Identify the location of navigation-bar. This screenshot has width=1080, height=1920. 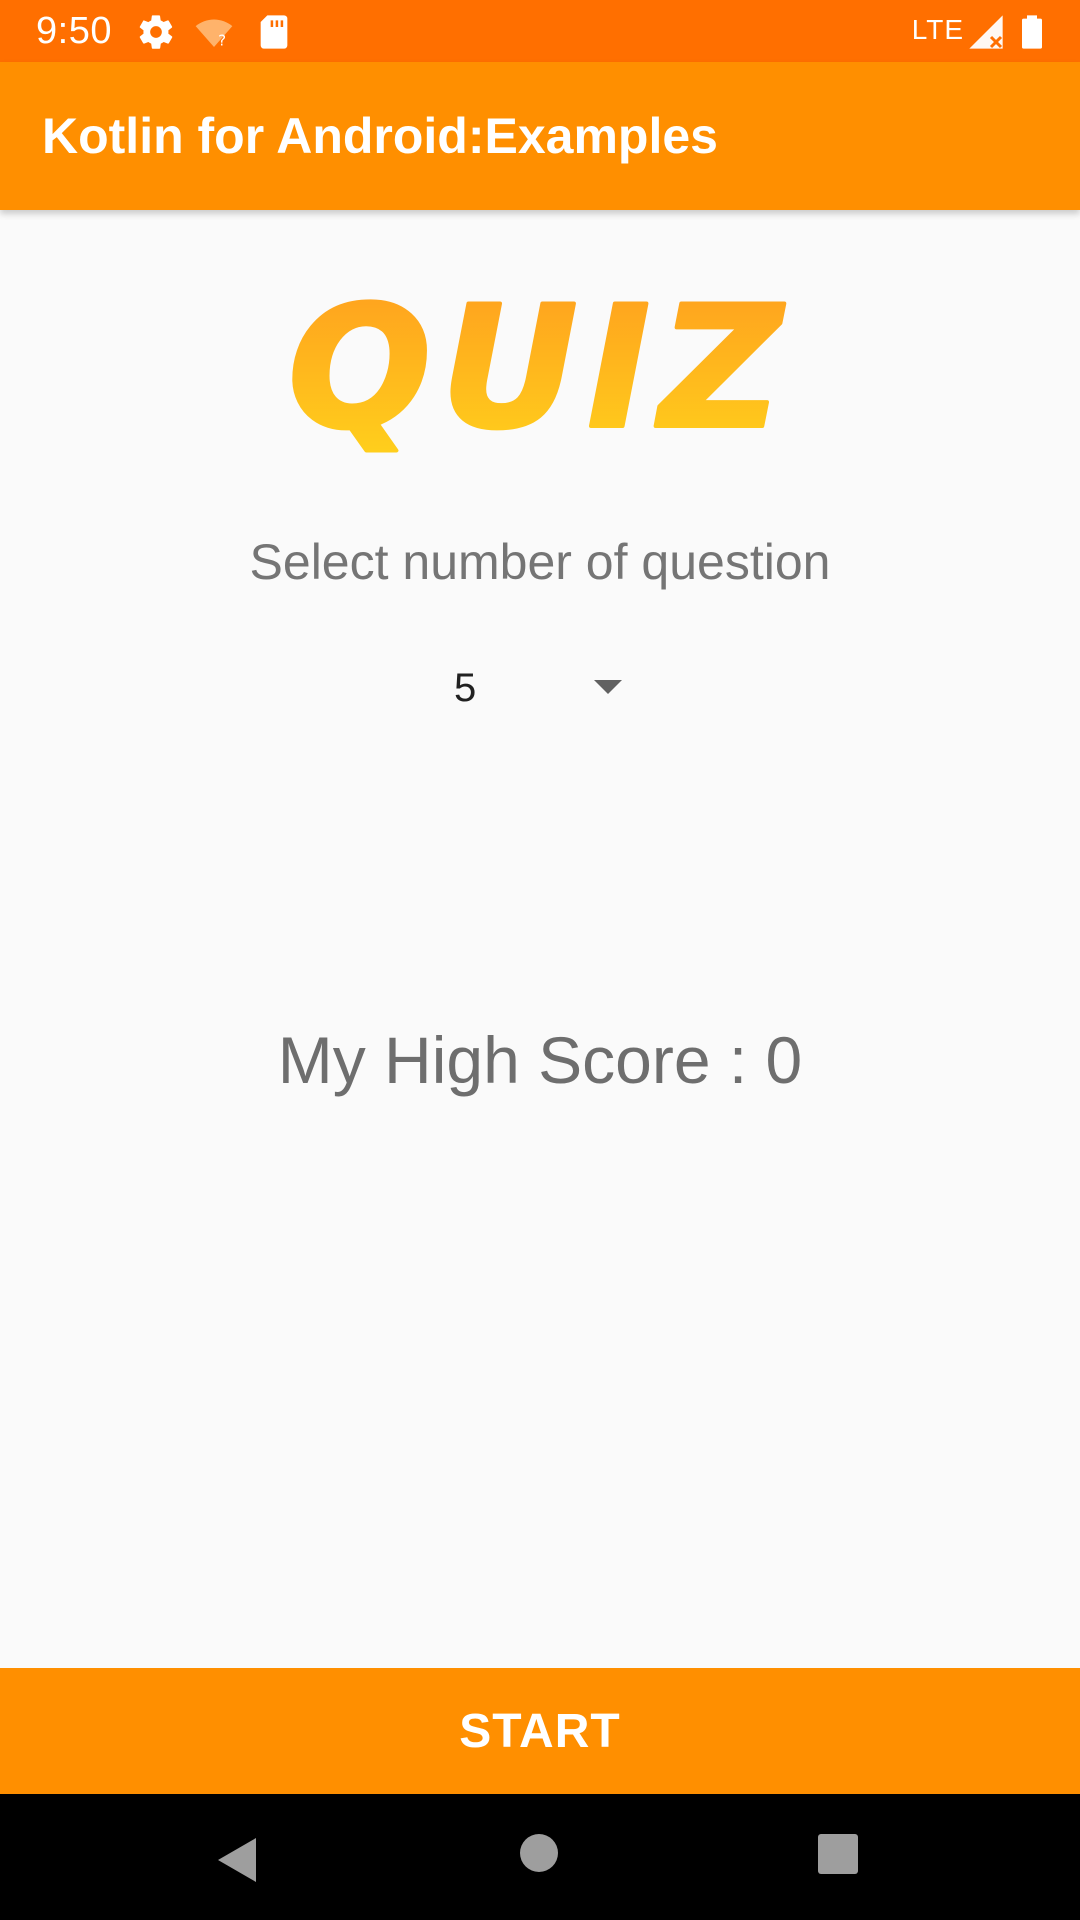
(540, 1857).